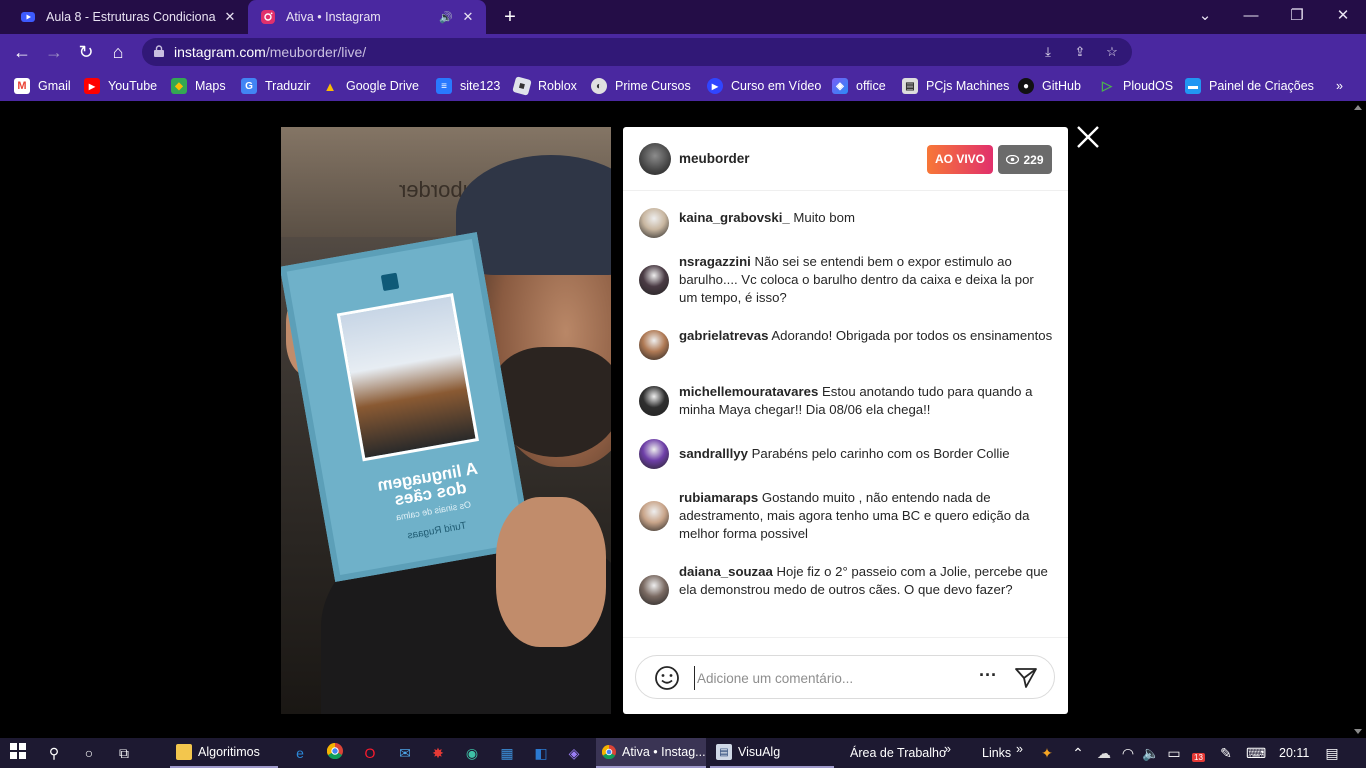  What do you see at coordinates (333, 17) in the screenshot?
I see `tab-title: Ativa • Instagram` at bounding box center [333, 17].